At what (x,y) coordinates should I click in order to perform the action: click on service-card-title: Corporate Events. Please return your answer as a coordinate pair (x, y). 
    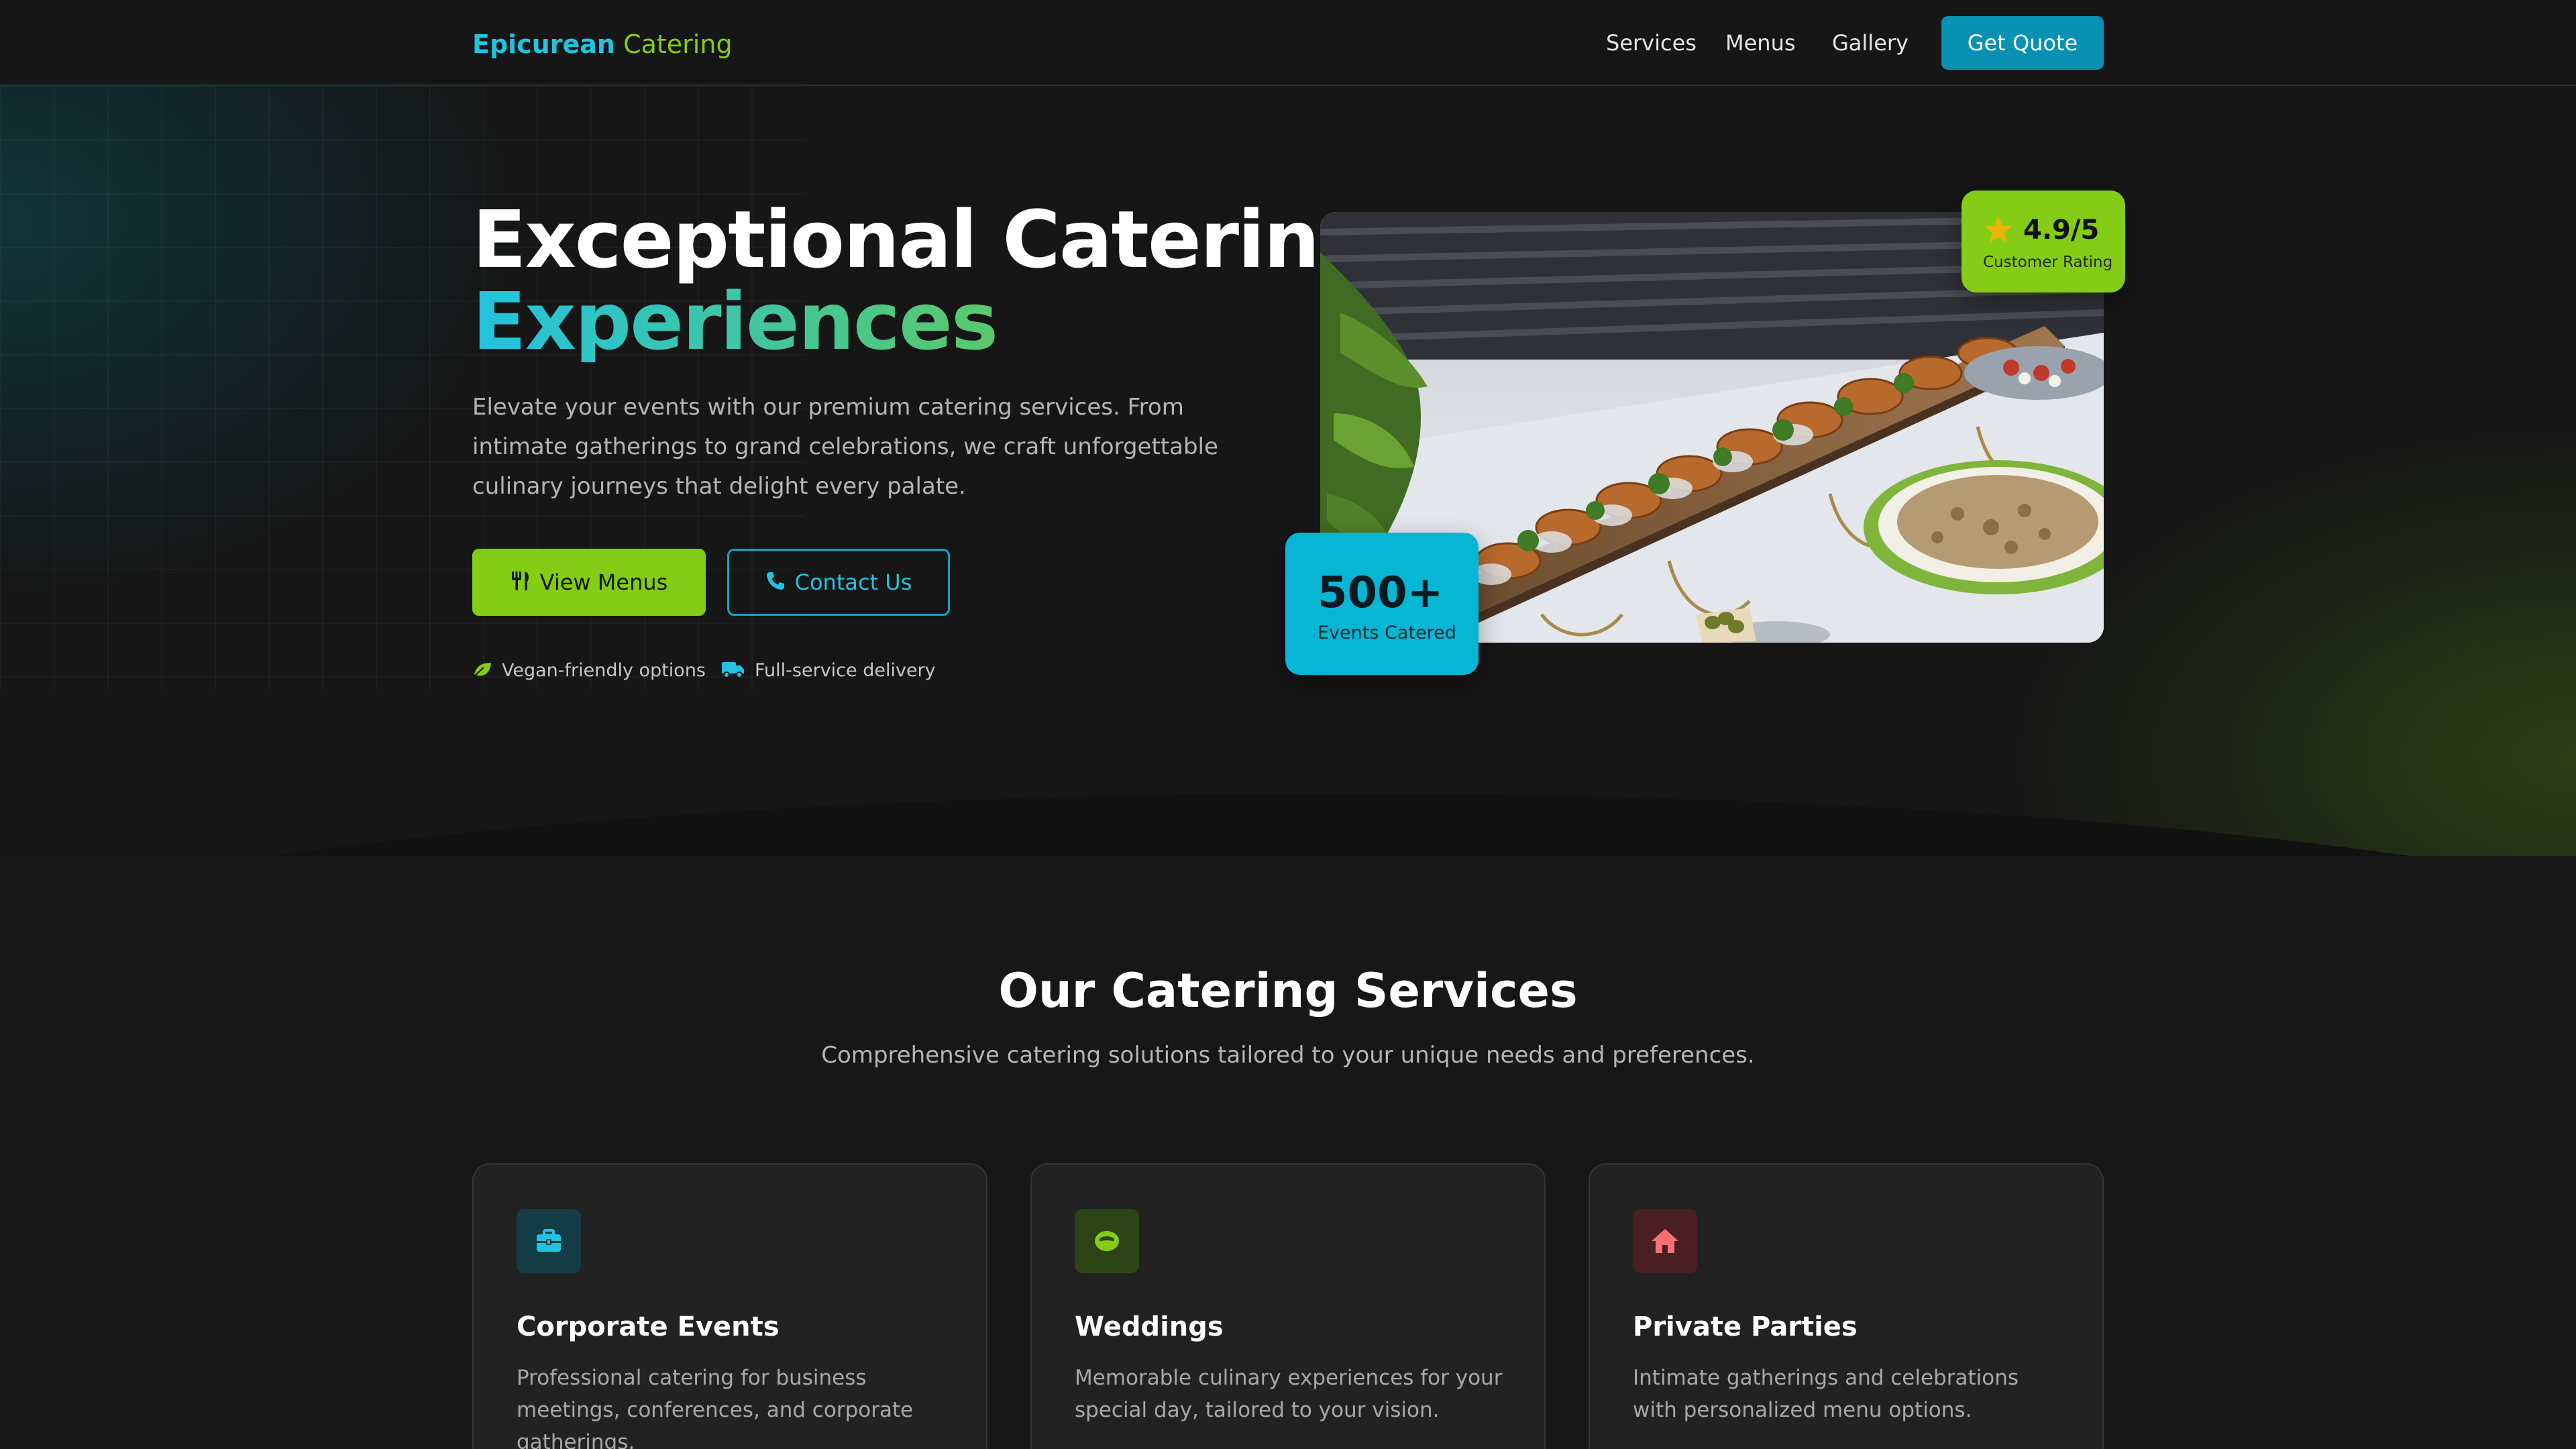
    Looking at the image, I should click on (648, 1326).